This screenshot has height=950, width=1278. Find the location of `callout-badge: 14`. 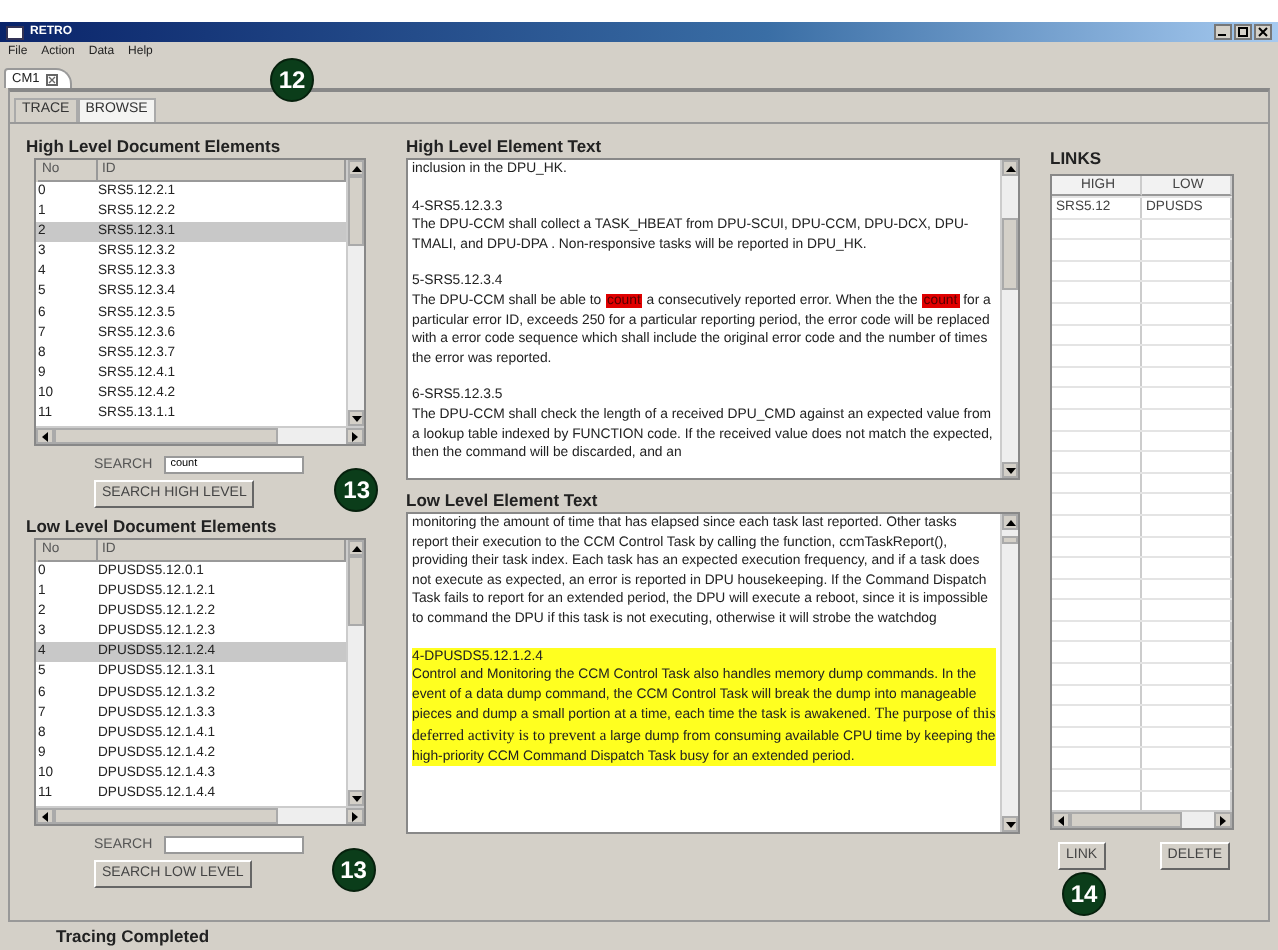

callout-badge: 14 is located at coordinates (1084, 894).